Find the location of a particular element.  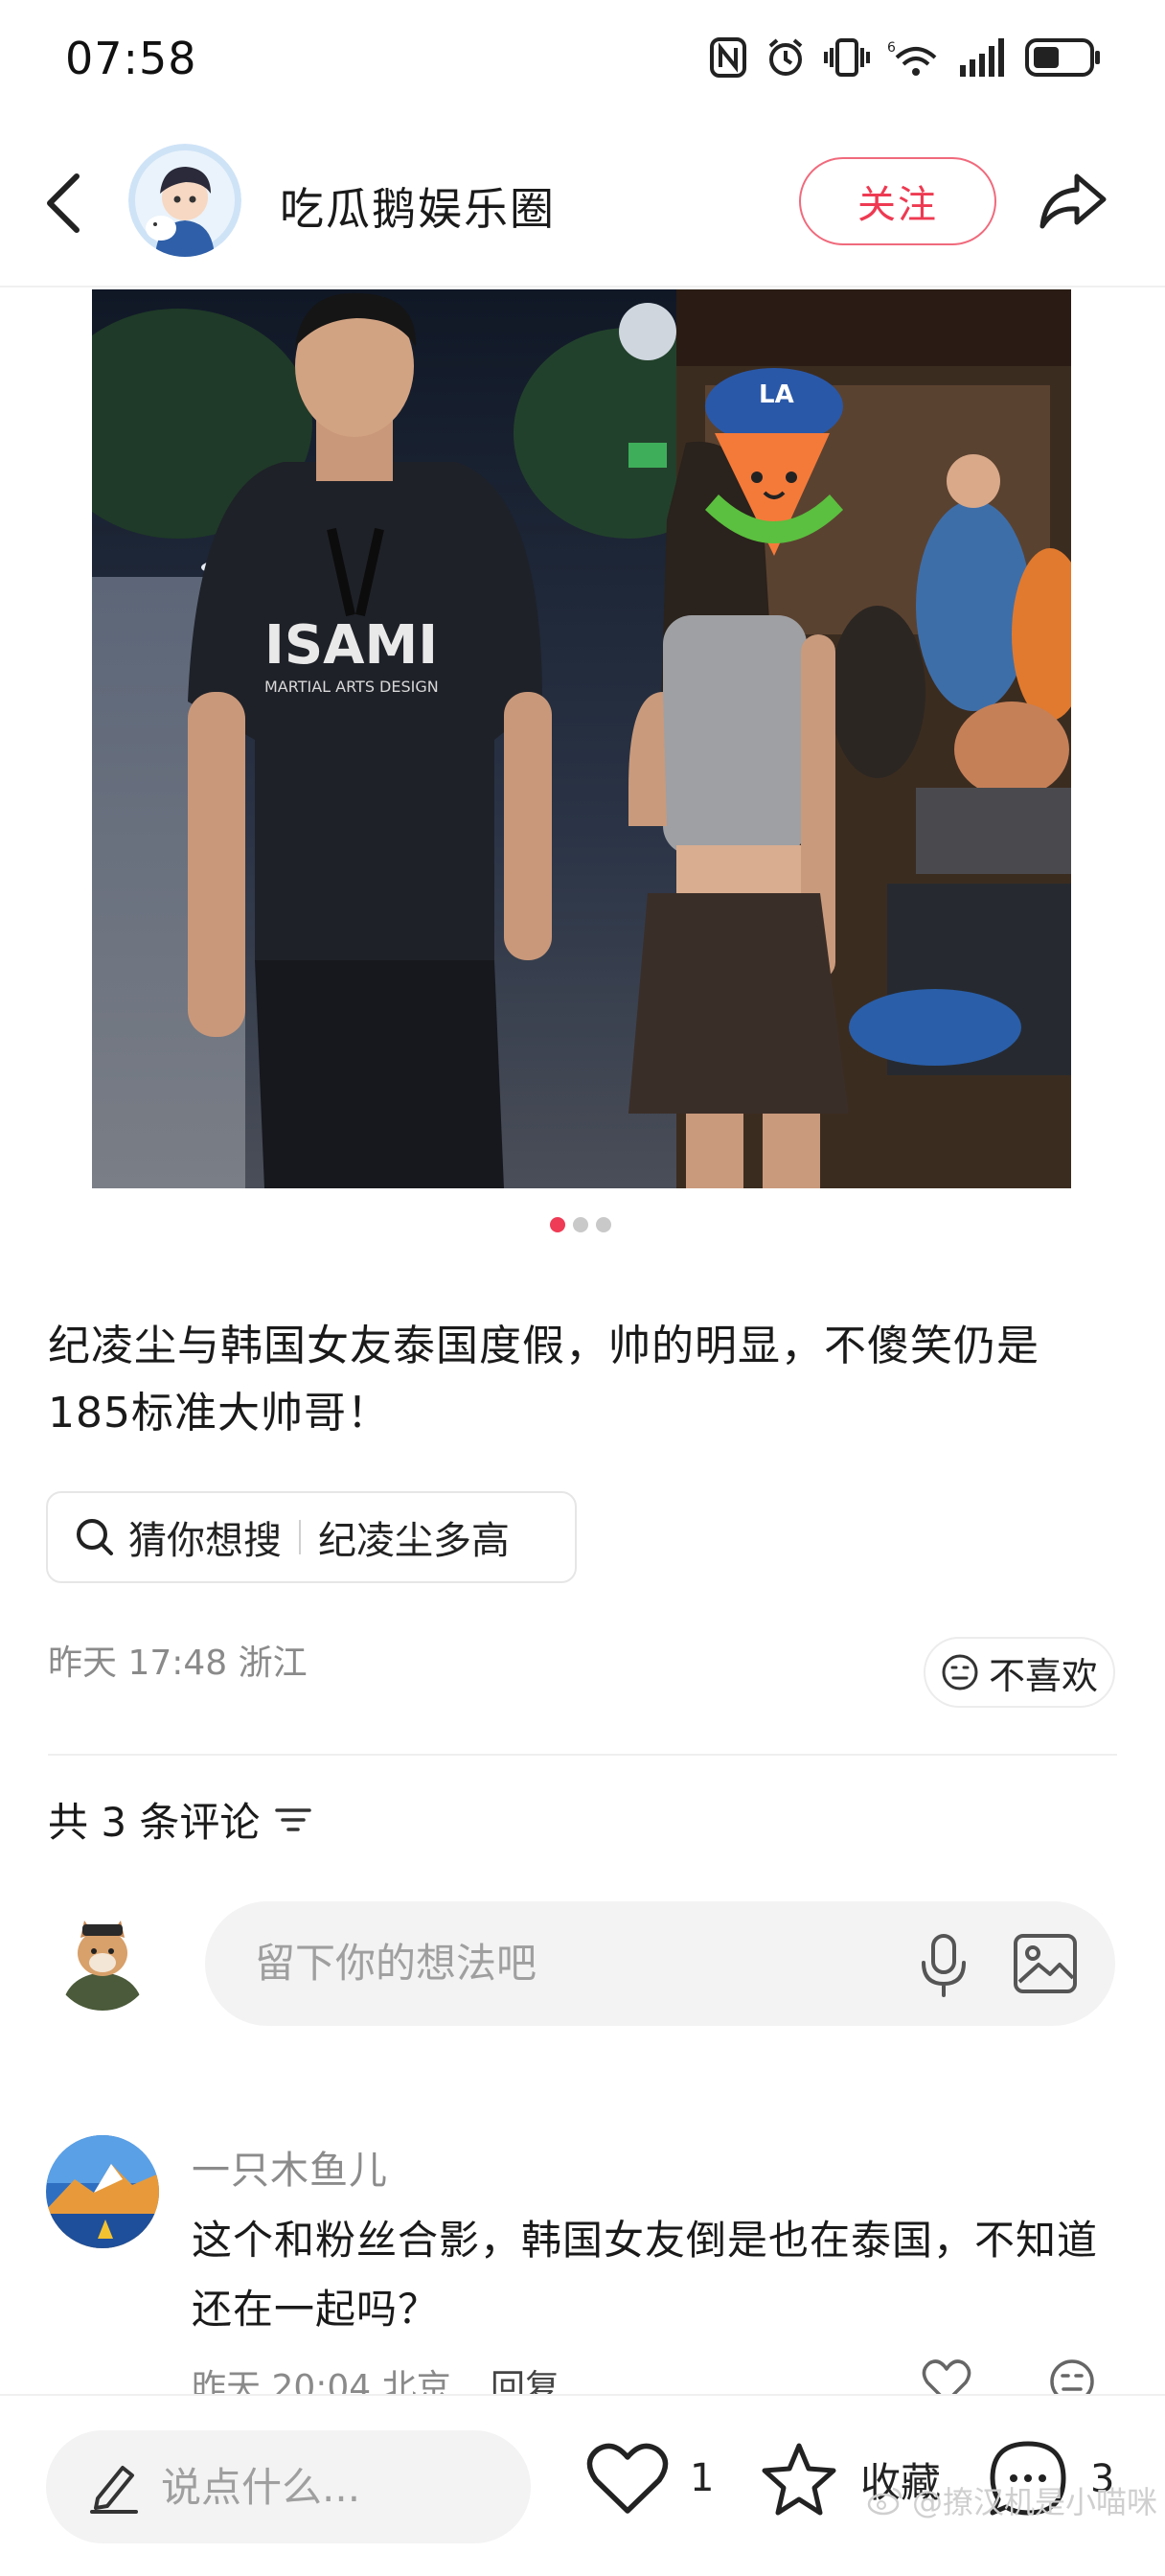

gallery-pager is located at coordinates (581, 1224).